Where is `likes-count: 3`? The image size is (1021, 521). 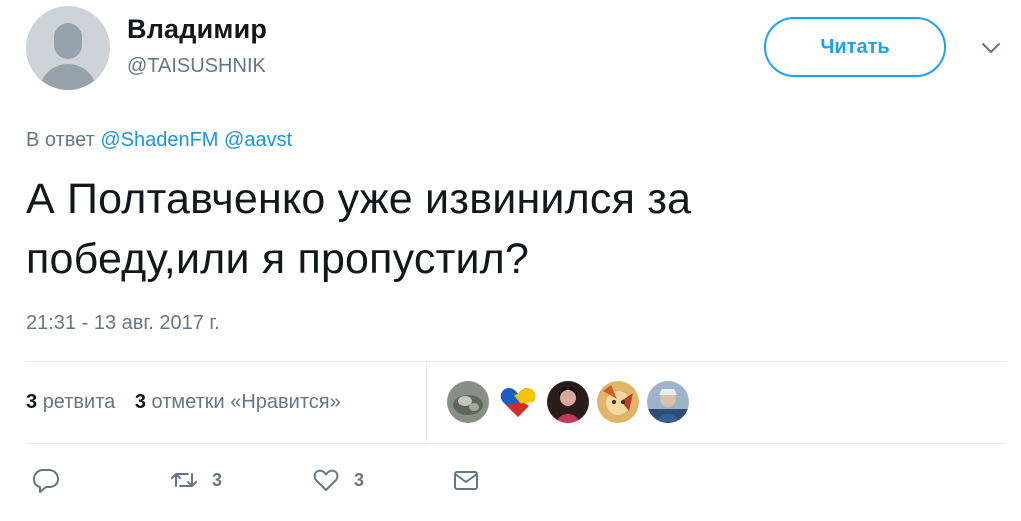
likes-count: 3 is located at coordinates (140, 402).